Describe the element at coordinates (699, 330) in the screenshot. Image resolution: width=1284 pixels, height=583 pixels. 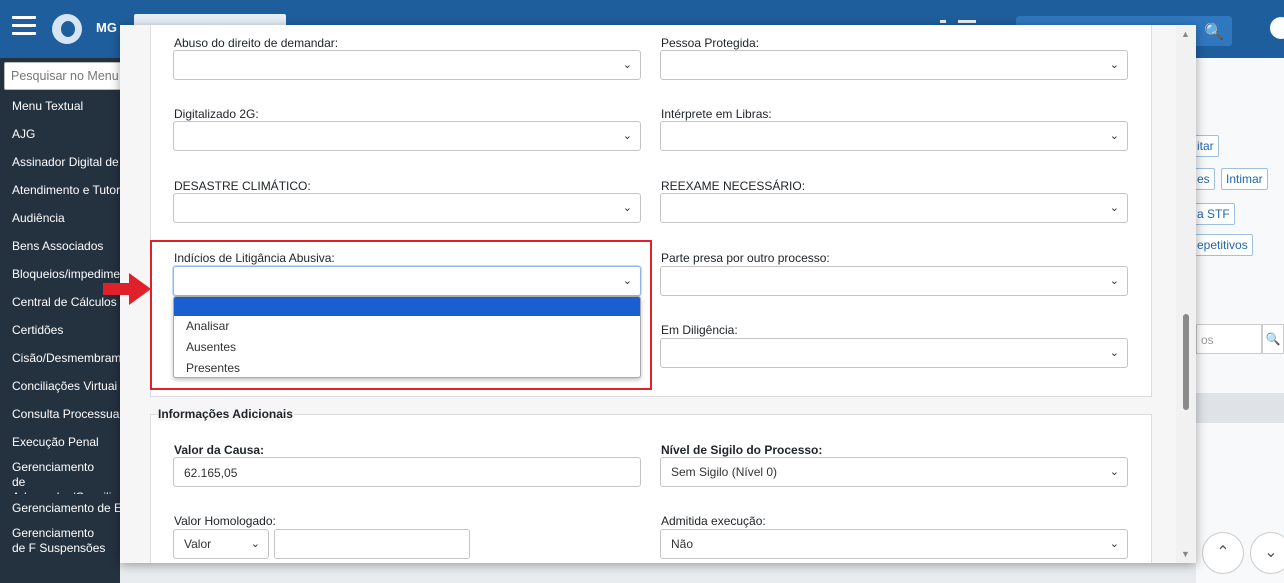
I see `label-em-diligencia: Em Diligência:` at that location.